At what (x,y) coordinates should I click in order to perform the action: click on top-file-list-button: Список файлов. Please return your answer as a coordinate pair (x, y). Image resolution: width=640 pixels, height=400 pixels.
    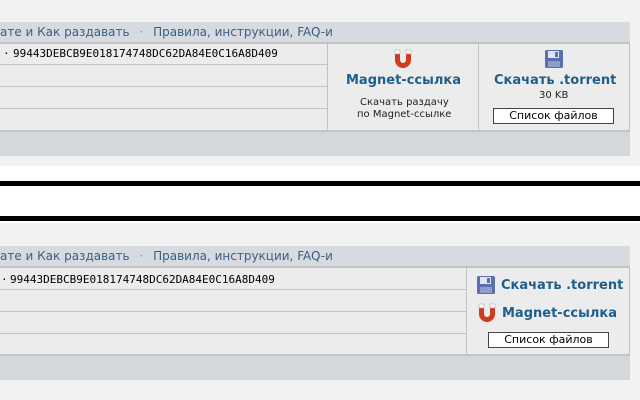
    Looking at the image, I should click on (553, 116).